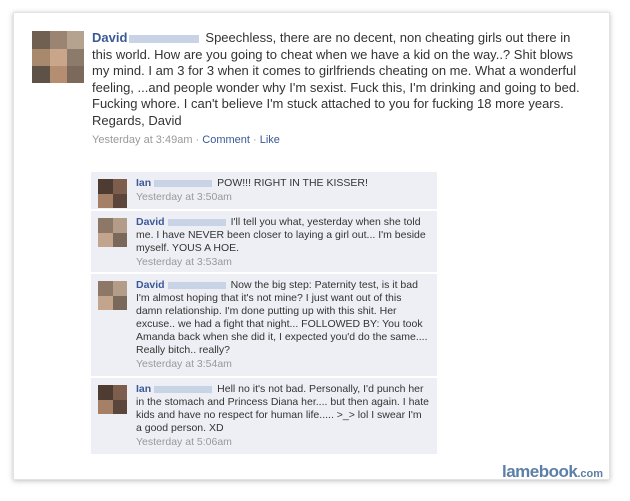  What do you see at coordinates (292, 183) in the screenshot?
I see `comment-text: POW!!! RIGHT IN THE KISSER!` at bounding box center [292, 183].